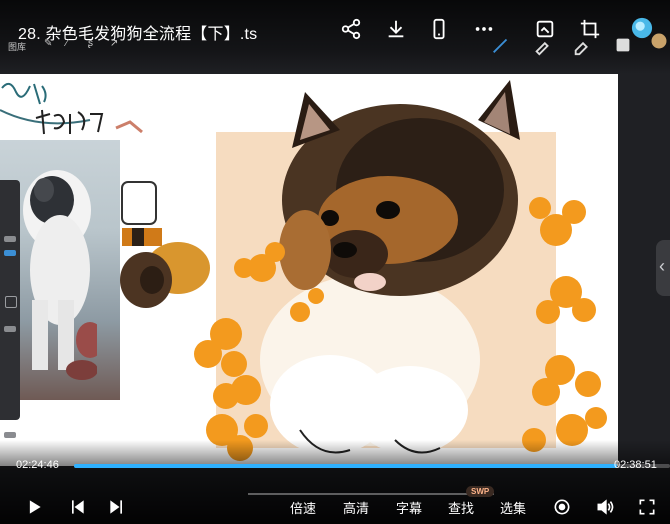 This screenshot has height=524, width=670. What do you see at coordinates (583, 45) in the screenshot?
I see `eraser-icon` at bounding box center [583, 45].